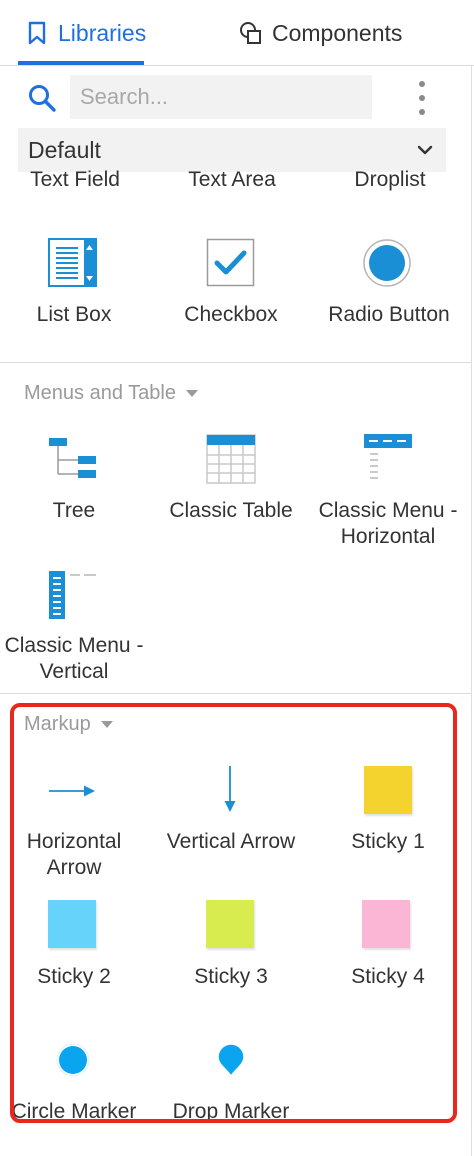 This screenshot has height=1156, width=474. I want to click on sticky-3-label: Sticky 3, so click(231, 976).